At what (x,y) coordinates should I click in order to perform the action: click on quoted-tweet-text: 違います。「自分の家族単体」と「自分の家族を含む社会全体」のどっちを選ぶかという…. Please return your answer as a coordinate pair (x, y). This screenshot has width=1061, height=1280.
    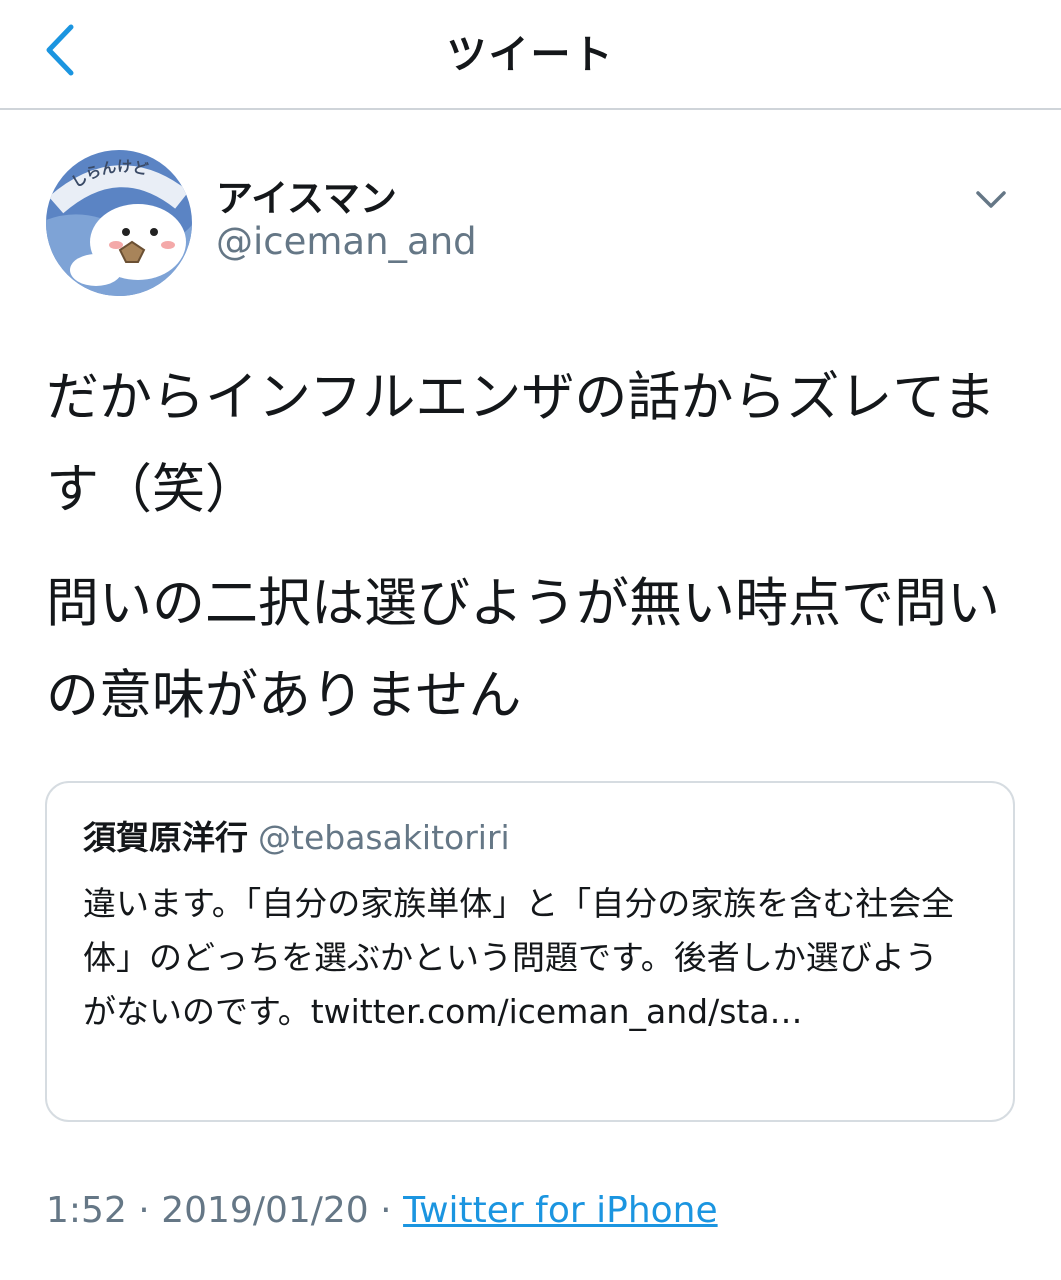
    Looking at the image, I should click on (519, 957).